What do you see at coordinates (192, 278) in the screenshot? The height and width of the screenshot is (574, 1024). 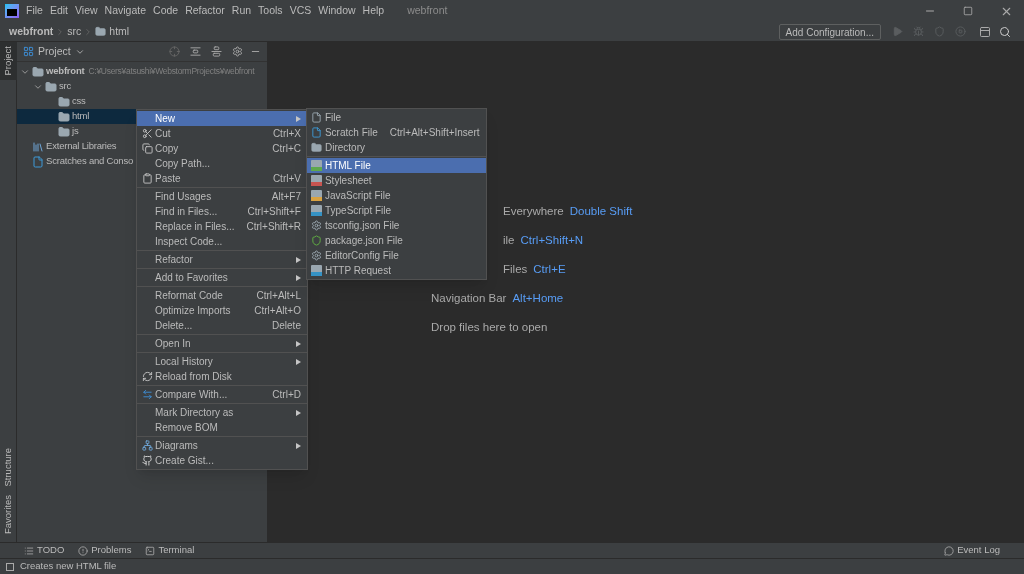 I see `menu-item-label: Add to Favorites` at bounding box center [192, 278].